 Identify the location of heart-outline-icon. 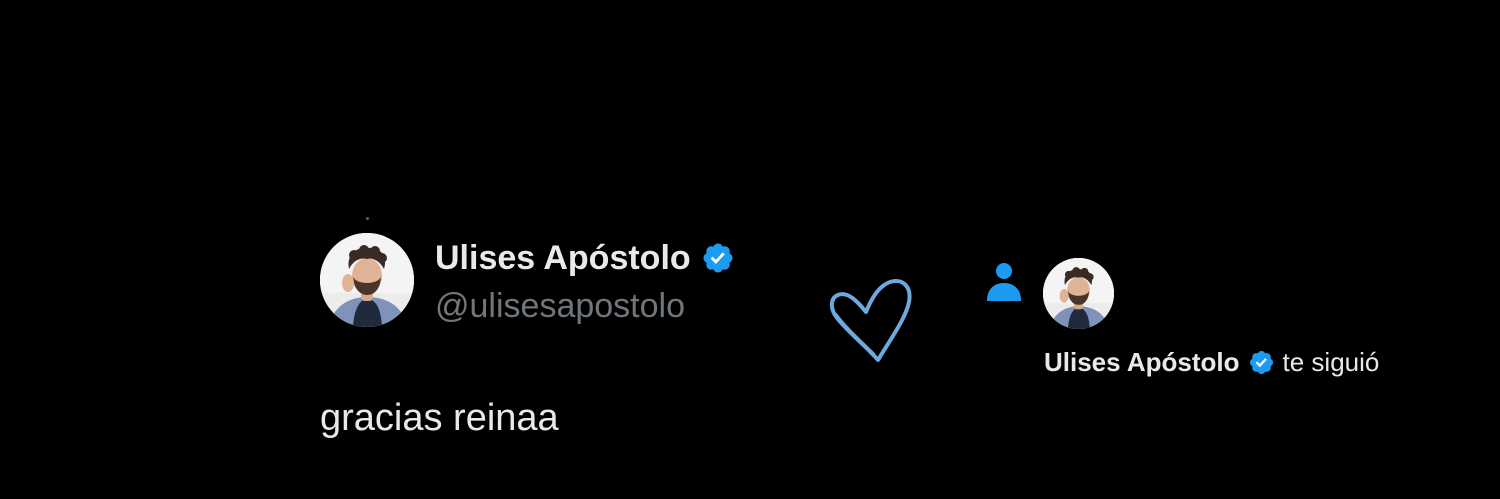
(870, 320).